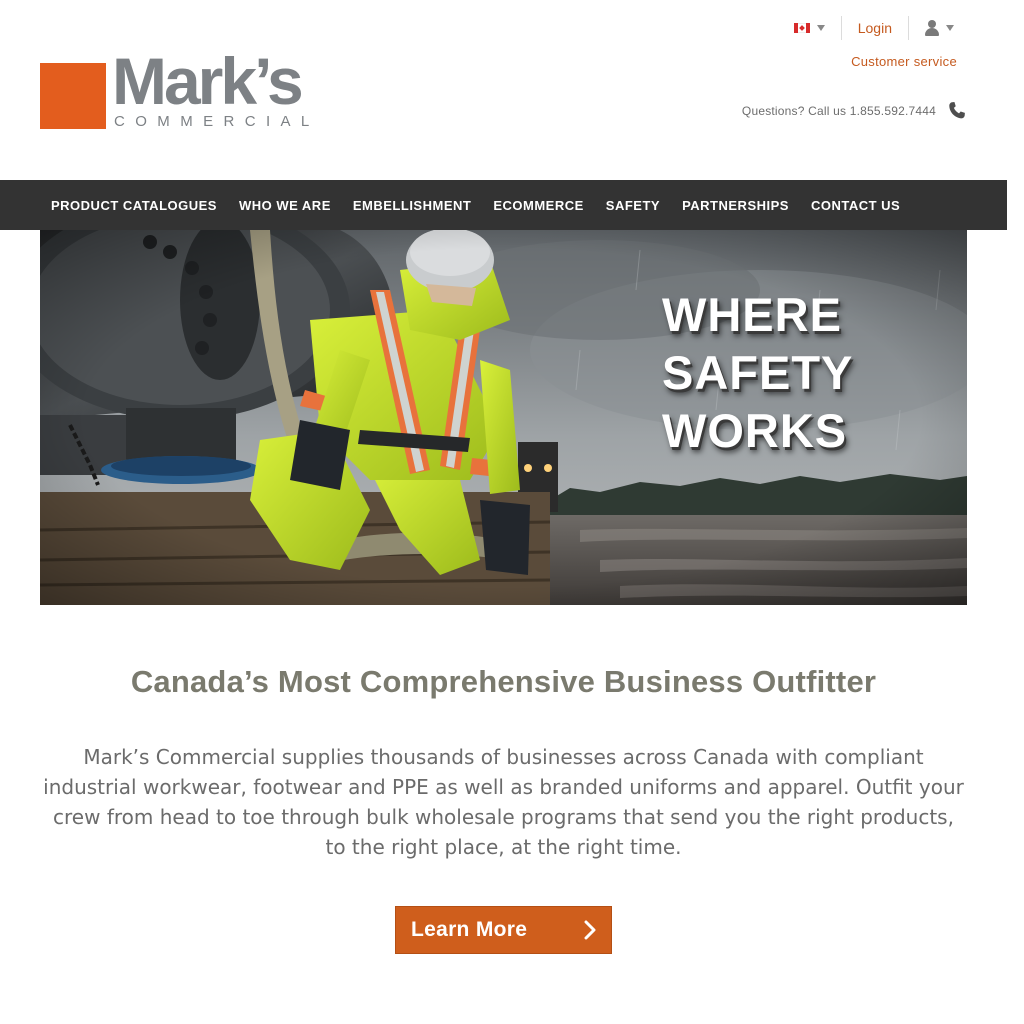 This screenshot has width=1024, height=1024. Describe the element at coordinates (217, 121) in the screenshot. I see `logo-subtitle: COMMERCIAL` at that location.